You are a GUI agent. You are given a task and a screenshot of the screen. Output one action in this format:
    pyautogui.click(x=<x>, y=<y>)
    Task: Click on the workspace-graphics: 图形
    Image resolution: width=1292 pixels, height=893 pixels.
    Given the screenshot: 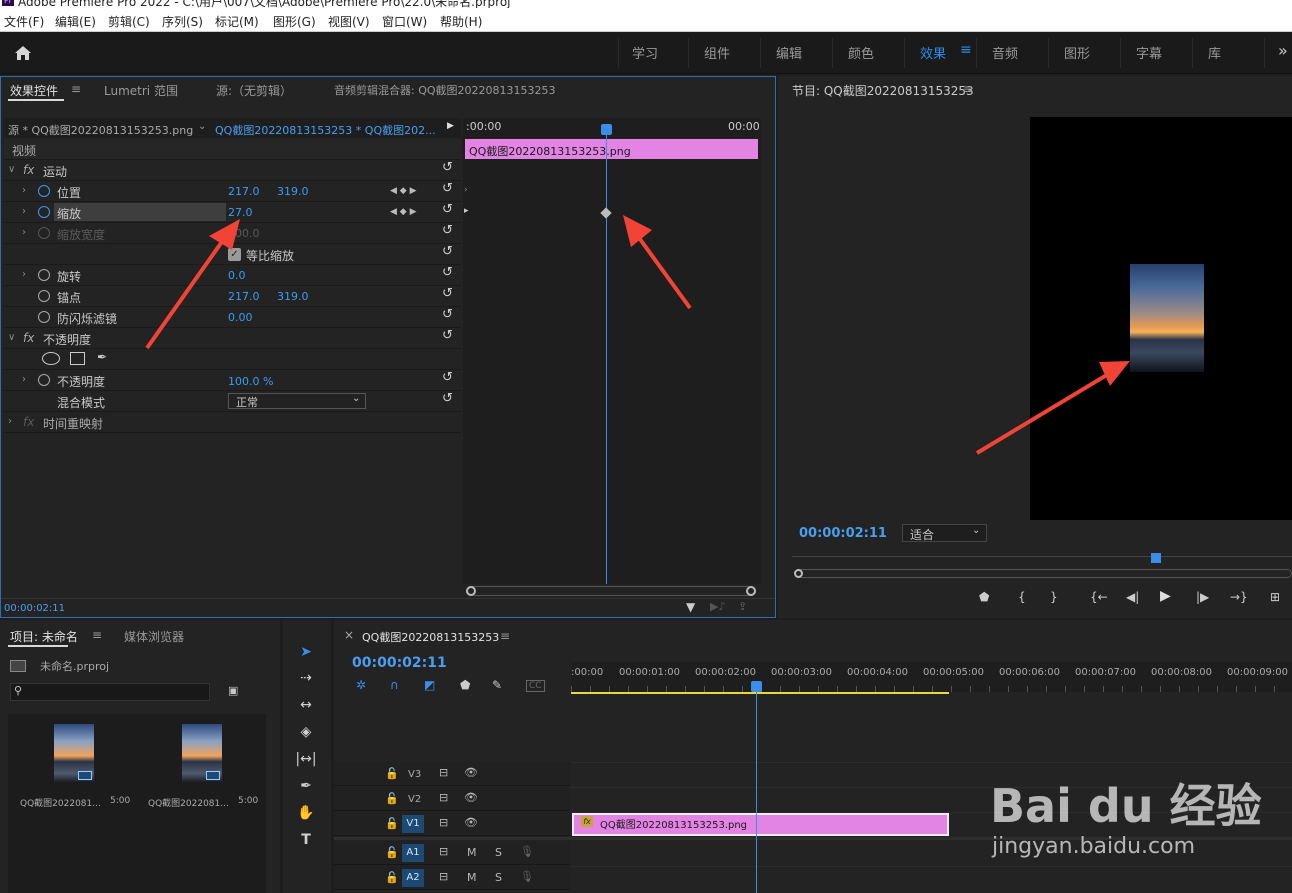 What is the action you would take?
    pyautogui.click(x=1077, y=52)
    